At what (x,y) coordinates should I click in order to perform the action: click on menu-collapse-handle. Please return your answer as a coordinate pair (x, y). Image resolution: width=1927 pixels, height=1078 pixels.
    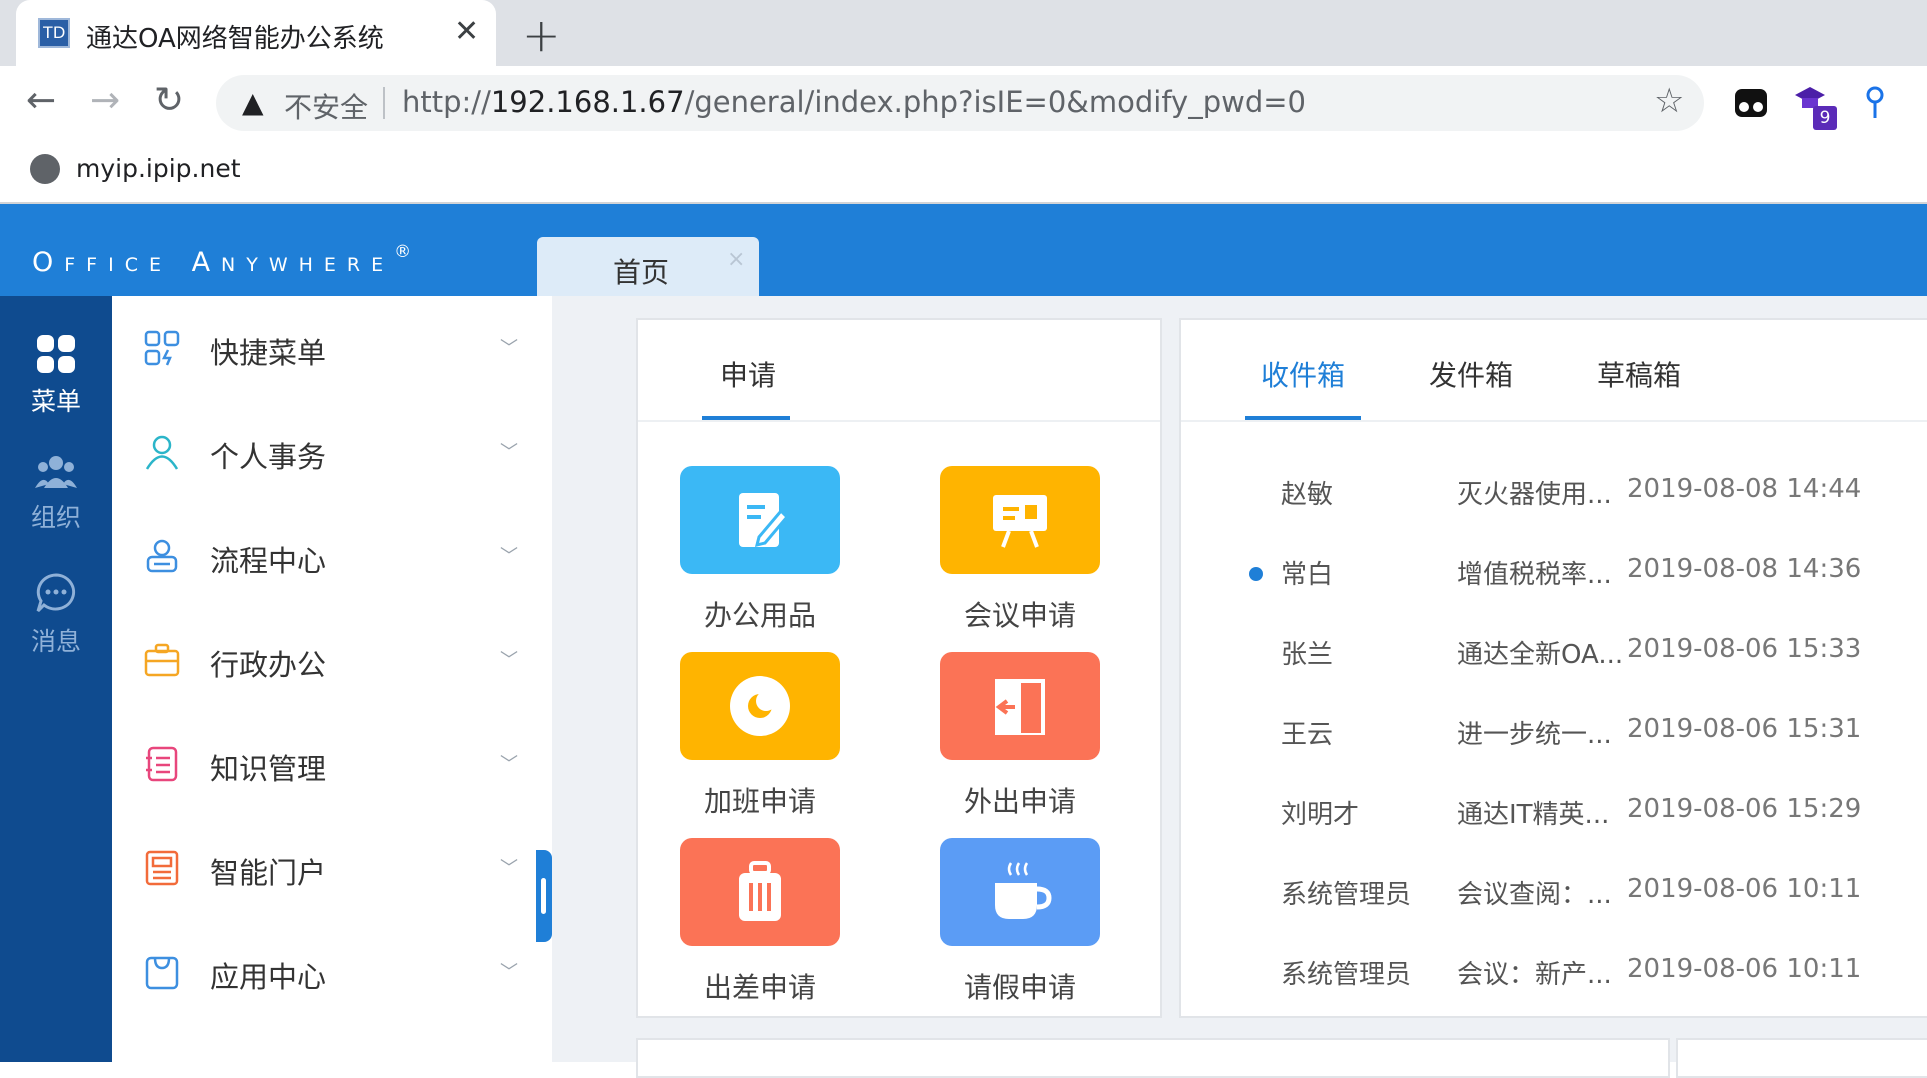
    Looking at the image, I should click on (544, 896).